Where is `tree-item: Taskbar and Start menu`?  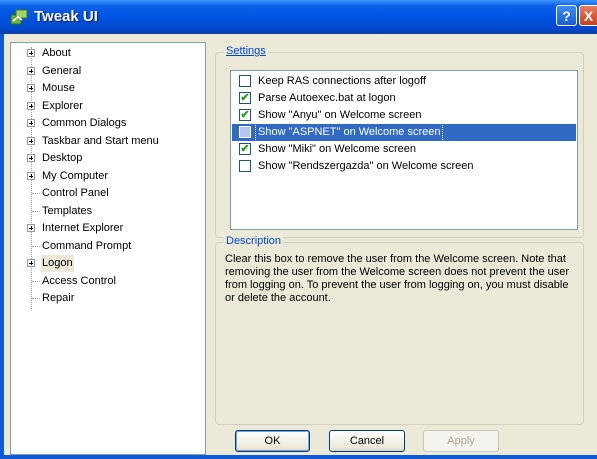 tree-item: Taskbar and Start menu is located at coordinates (106, 141).